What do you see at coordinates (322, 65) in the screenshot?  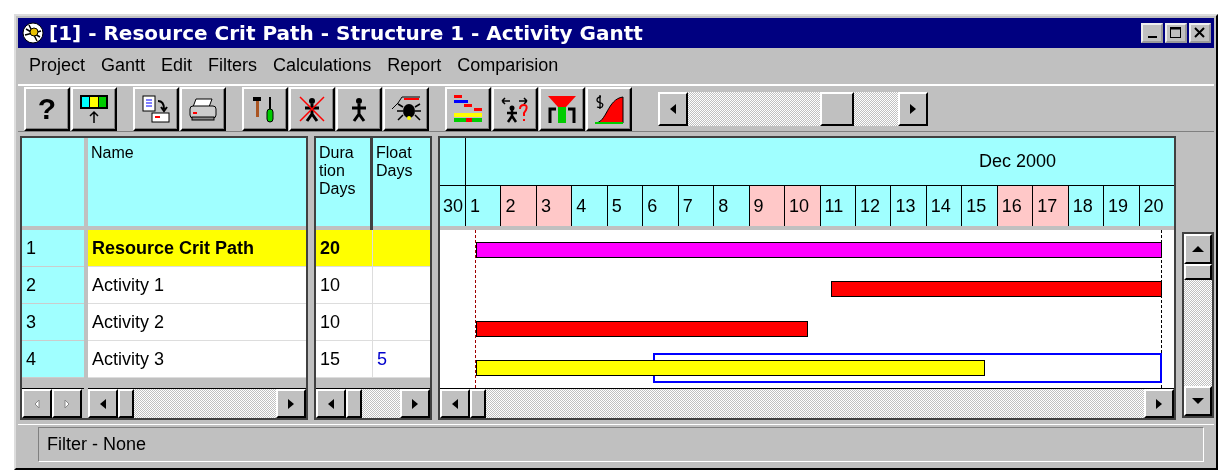 I see `menu-item: Calculations` at bounding box center [322, 65].